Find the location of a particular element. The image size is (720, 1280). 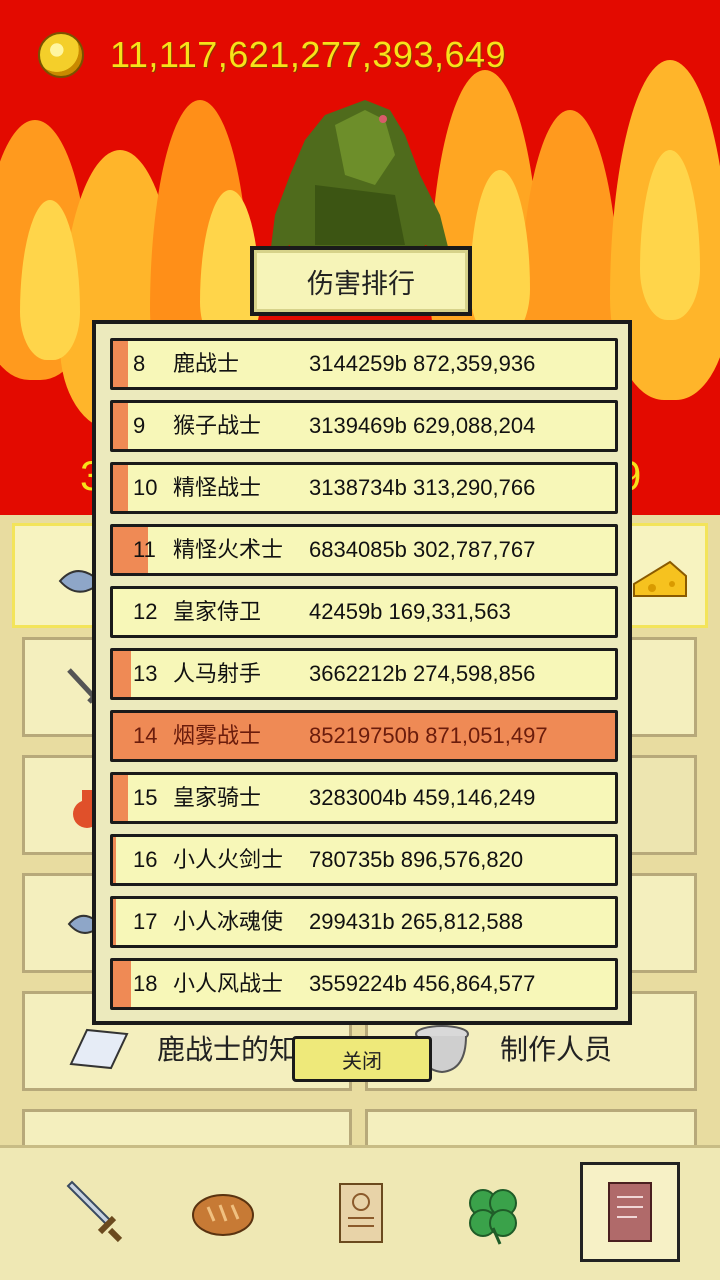

ranking-row: 12 皇家侍卫 42459b 169,331,563 is located at coordinates (364, 612).